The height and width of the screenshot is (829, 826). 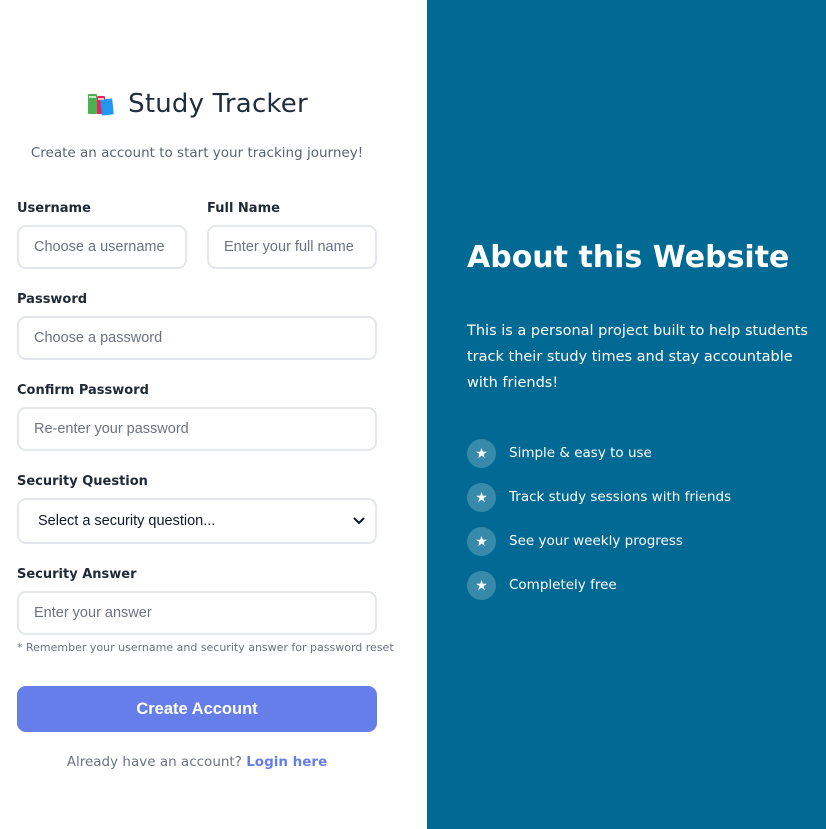 I want to click on security-question-label: Security Question, so click(x=82, y=481).